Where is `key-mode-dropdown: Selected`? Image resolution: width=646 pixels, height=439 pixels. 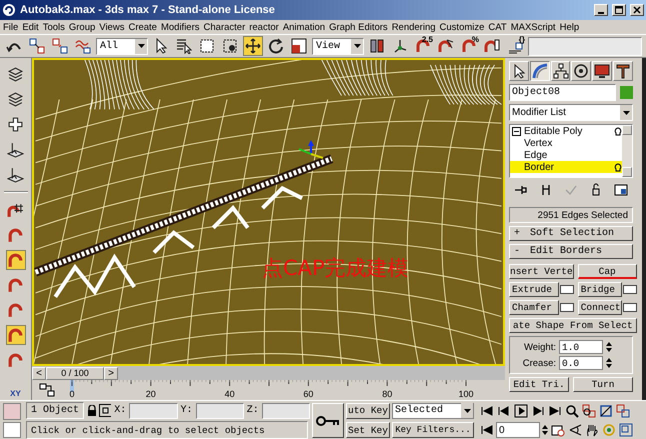 key-mode-dropdown: Selected is located at coordinates (433, 410).